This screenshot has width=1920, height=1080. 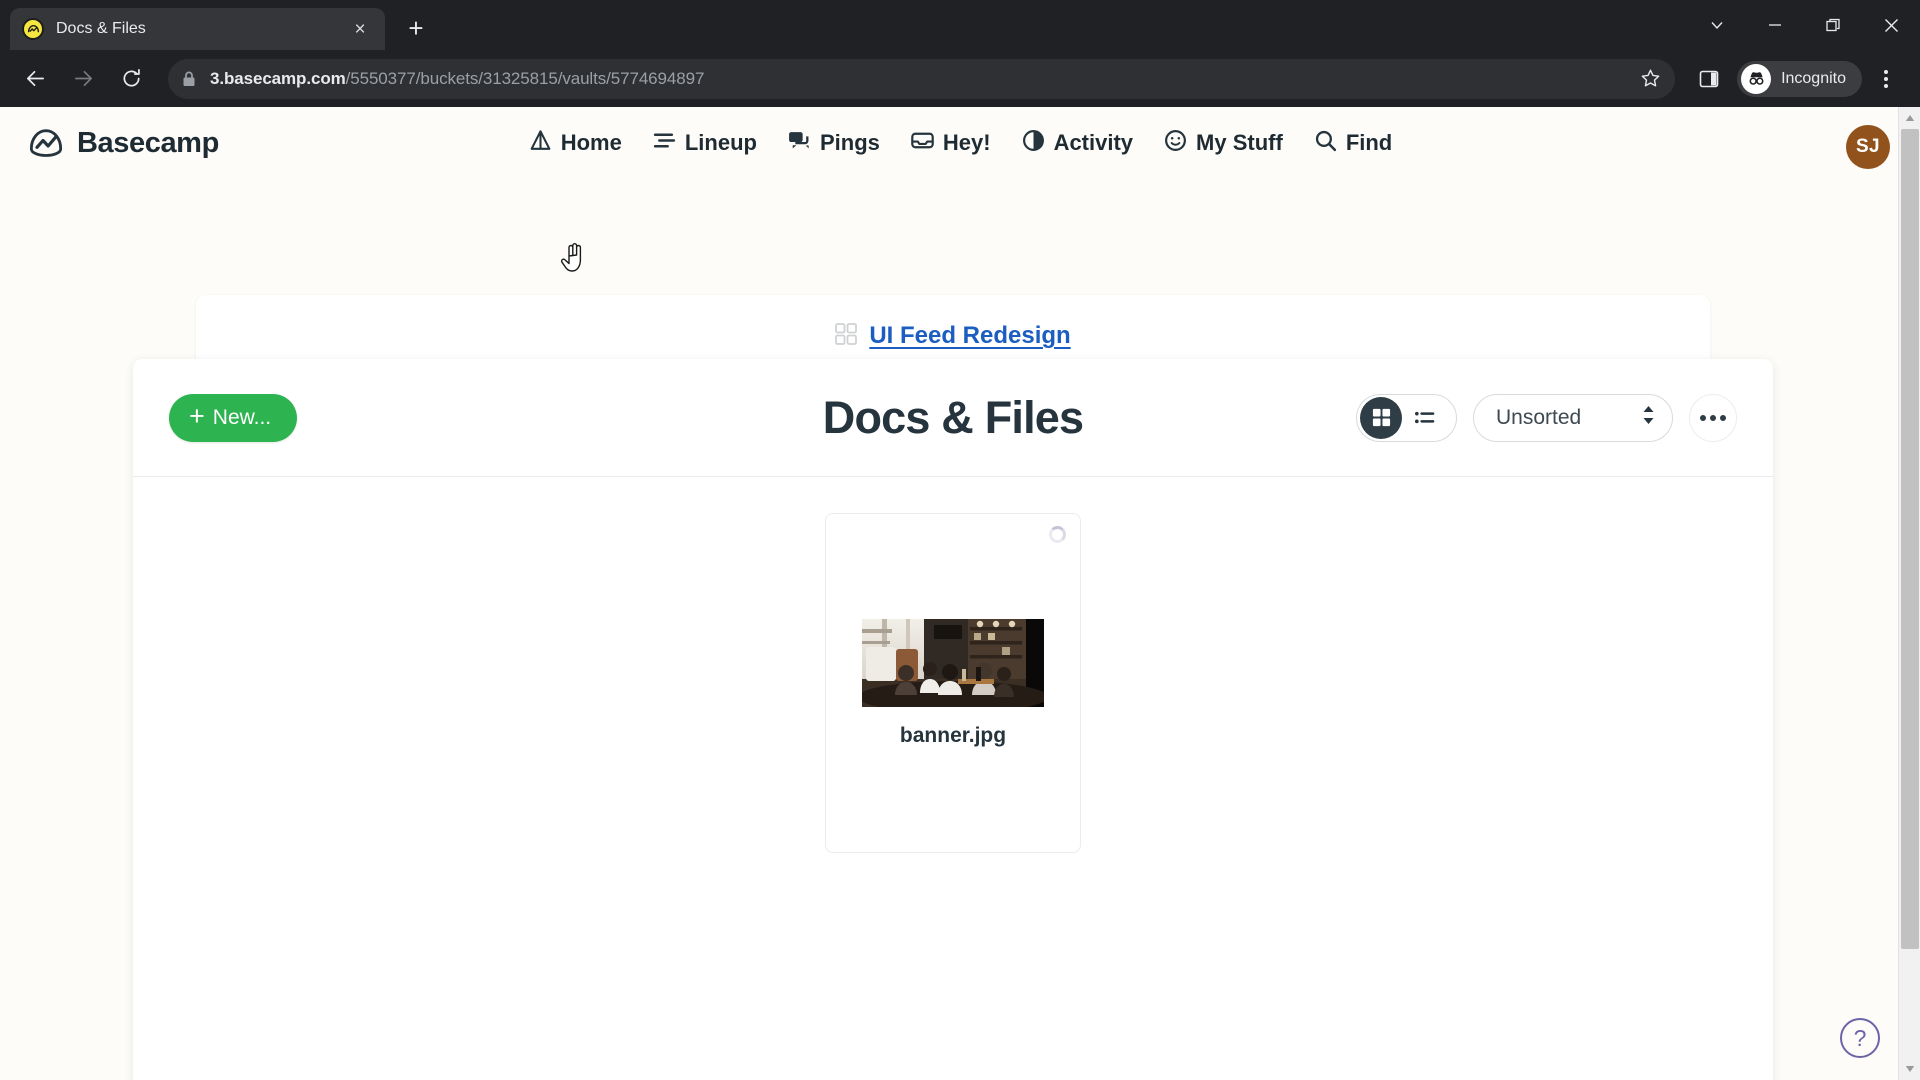 What do you see at coordinates (1860, 1038) in the screenshot?
I see `help-button: ?` at bounding box center [1860, 1038].